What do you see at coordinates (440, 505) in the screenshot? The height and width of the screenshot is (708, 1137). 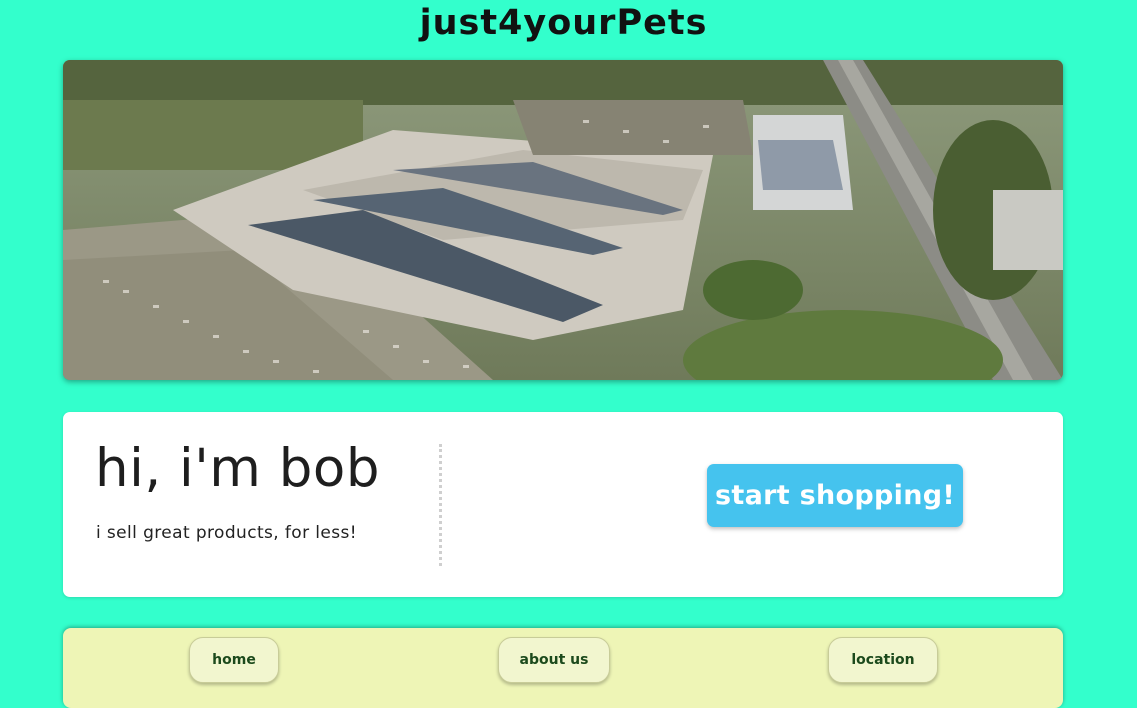 I see `dotted-divider` at bounding box center [440, 505].